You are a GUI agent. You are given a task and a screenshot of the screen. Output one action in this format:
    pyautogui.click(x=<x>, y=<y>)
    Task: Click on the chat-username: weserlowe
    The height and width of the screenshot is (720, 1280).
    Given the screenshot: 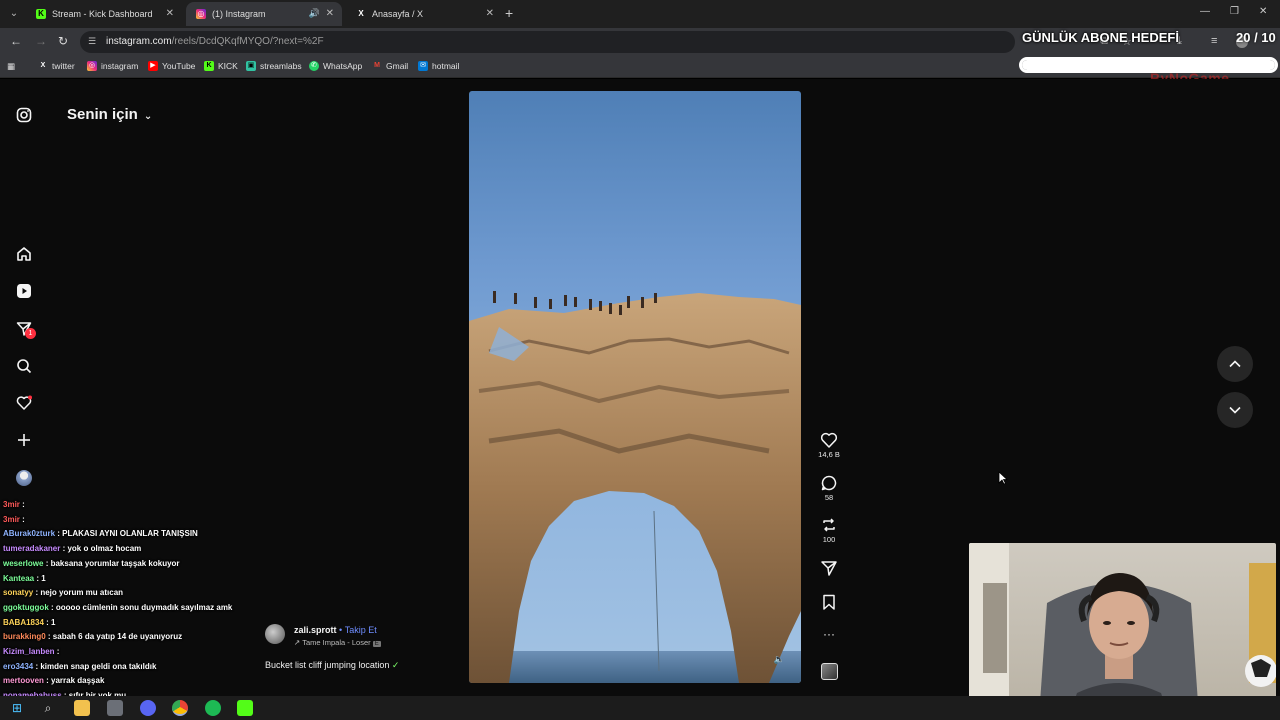 What is the action you would take?
    pyautogui.click(x=23, y=563)
    